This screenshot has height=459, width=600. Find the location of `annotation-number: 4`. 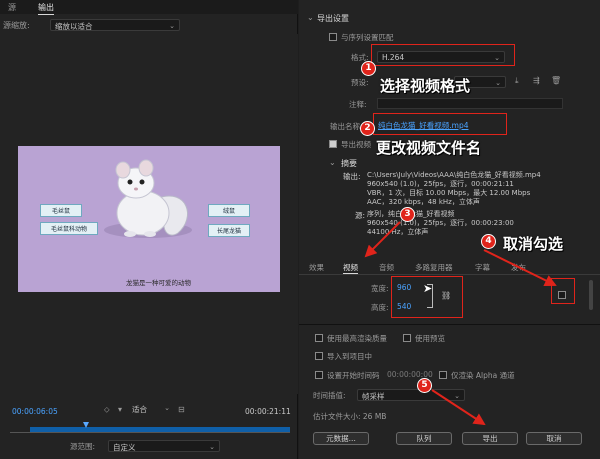

annotation-number: 4 is located at coordinates (488, 241).